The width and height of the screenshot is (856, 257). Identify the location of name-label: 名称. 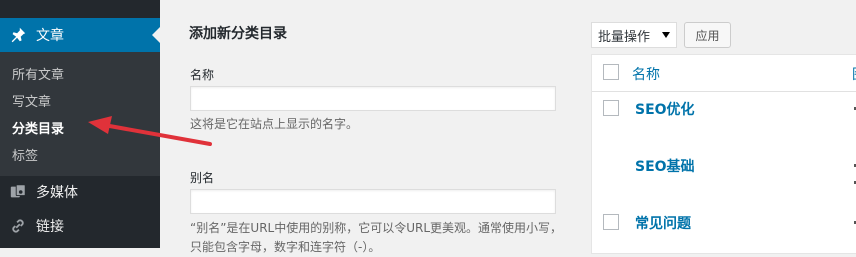
(202, 75).